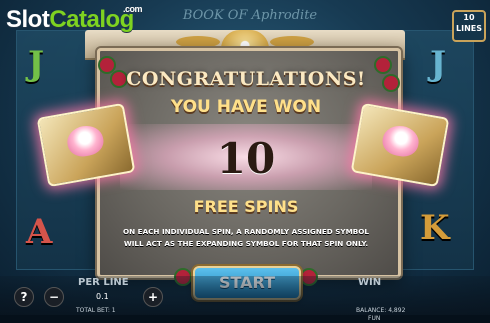 The width and height of the screenshot is (490, 323). What do you see at coordinates (246, 206) in the screenshot?
I see `free-spins-label: FREE SPINS` at bounding box center [246, 206].